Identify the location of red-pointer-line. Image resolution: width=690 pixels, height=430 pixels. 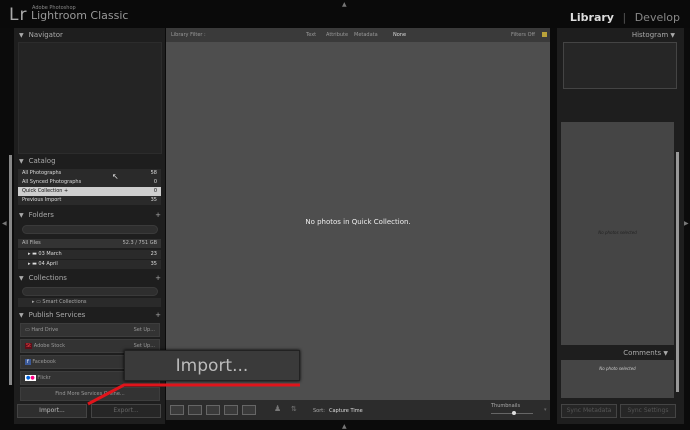
(193, 394).